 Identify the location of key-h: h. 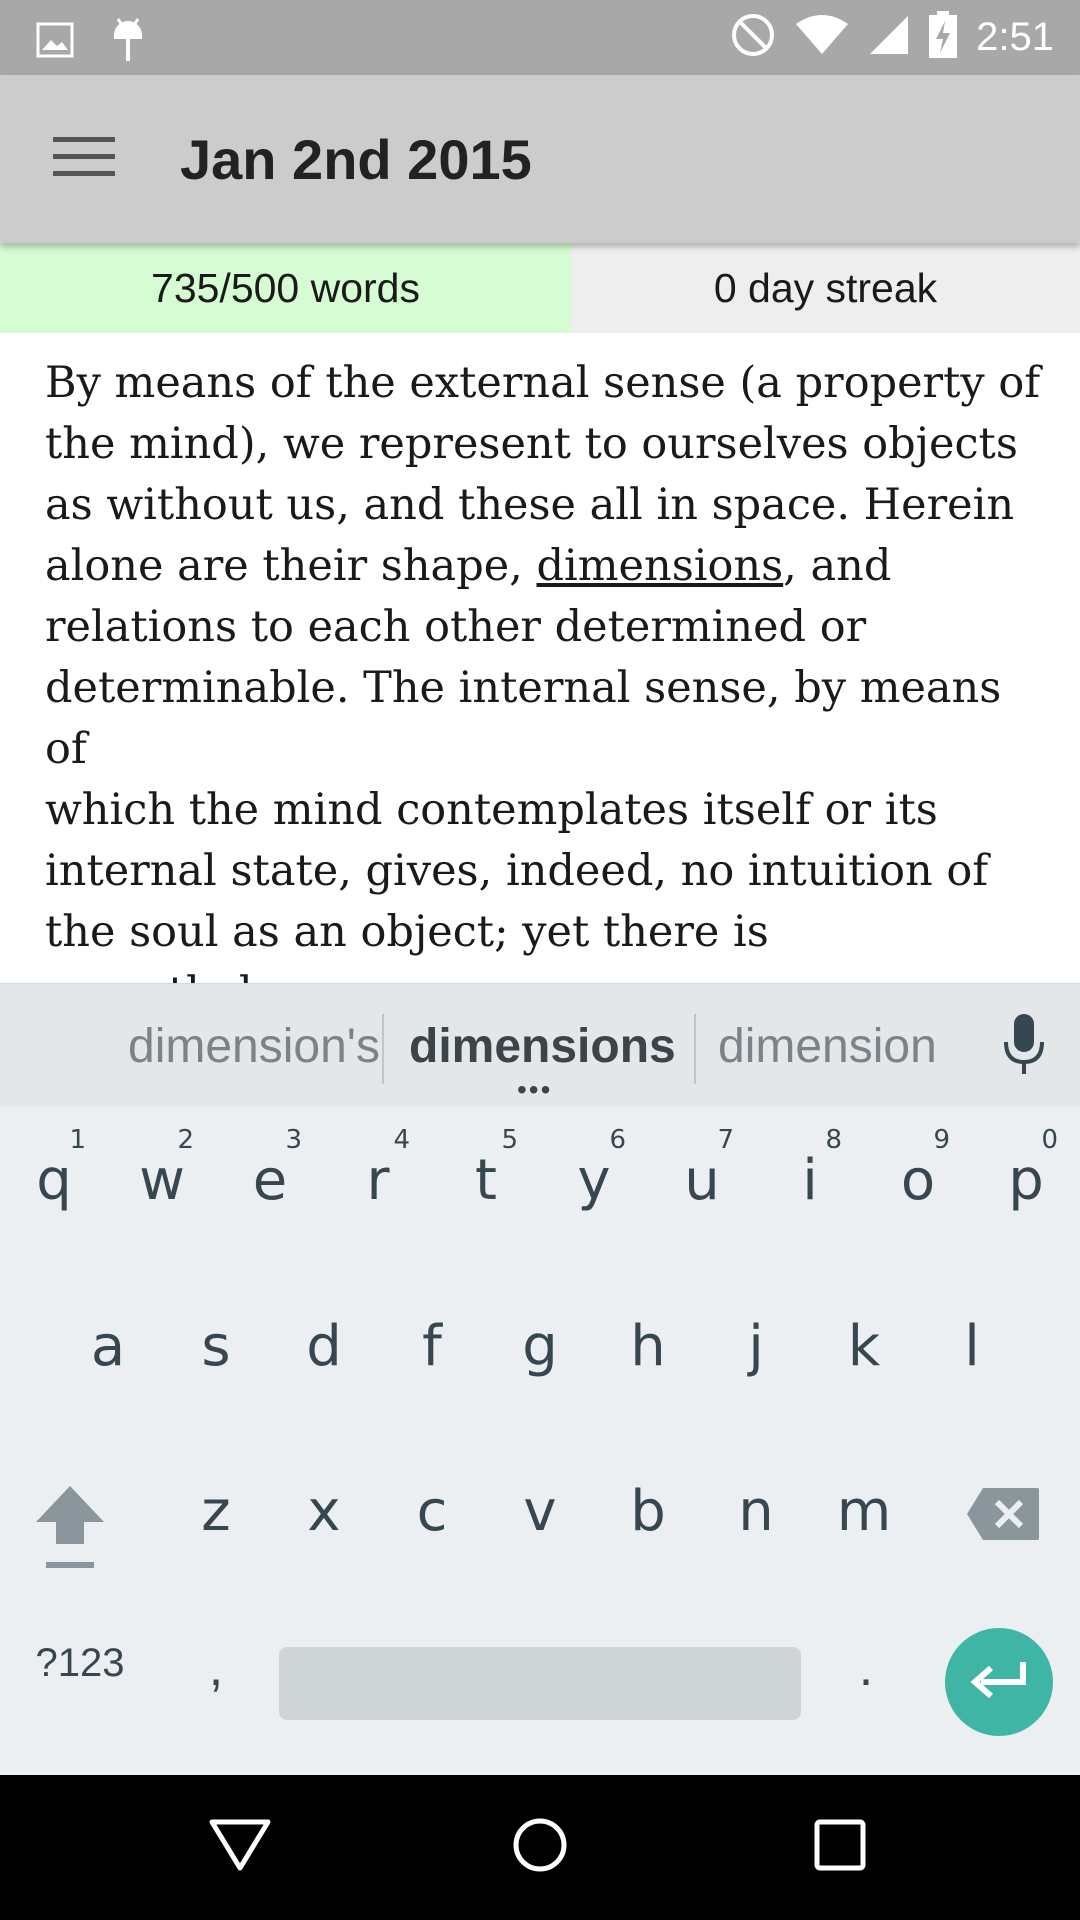
(648, 1343).